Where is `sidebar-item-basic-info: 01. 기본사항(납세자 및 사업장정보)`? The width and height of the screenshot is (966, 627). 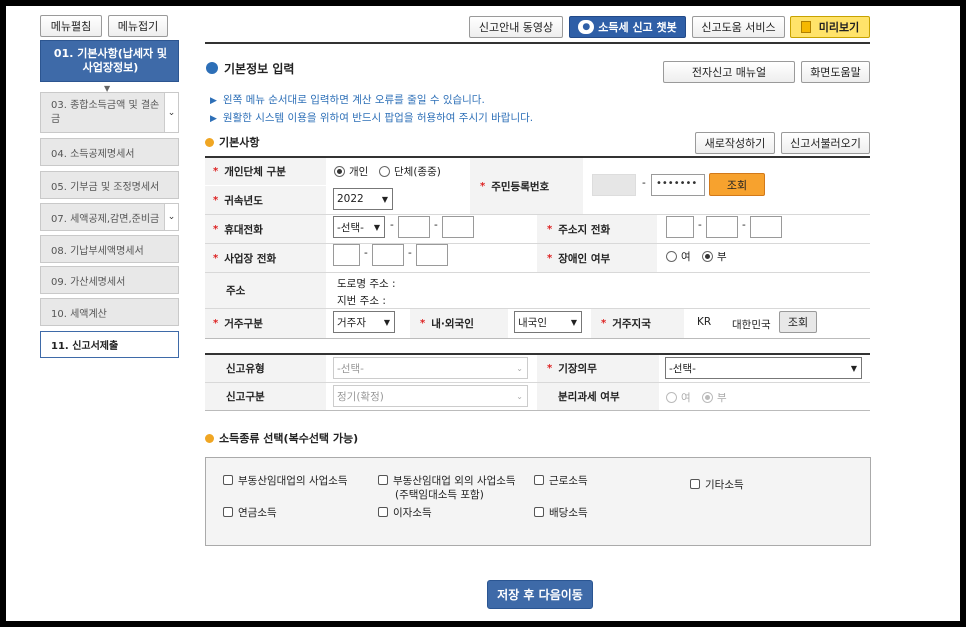 sidebar-item-basic-info: 01. 기본사항(납세자 및 사업장정보) is located at coordinates (109, 61).